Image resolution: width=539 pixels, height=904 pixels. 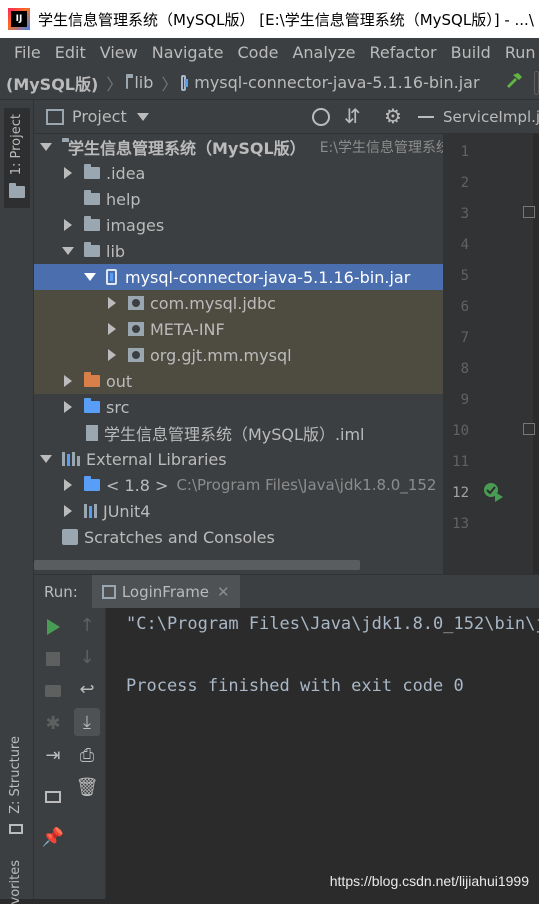 What do you see at coordinates (179, 537) in the screenshot?
I see `tree-item-label: Scratches and Consoles` at bounding box center [179, 537].